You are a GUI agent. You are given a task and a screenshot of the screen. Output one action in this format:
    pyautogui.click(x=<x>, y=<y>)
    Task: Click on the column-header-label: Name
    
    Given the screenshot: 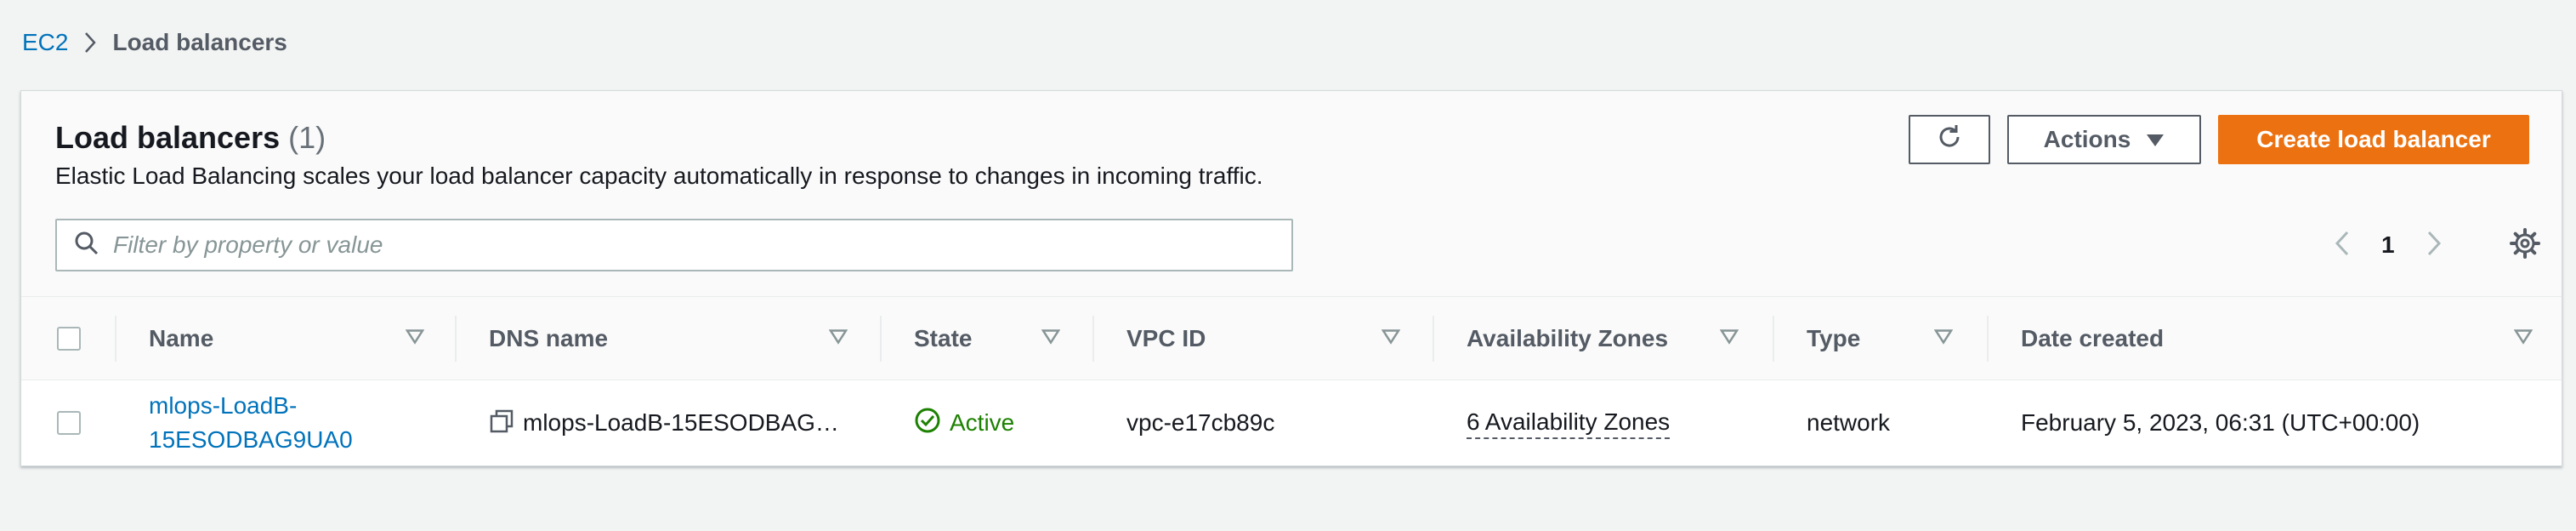 What is the action you would take?
    pyautogui.click(x=182, y=337)
    